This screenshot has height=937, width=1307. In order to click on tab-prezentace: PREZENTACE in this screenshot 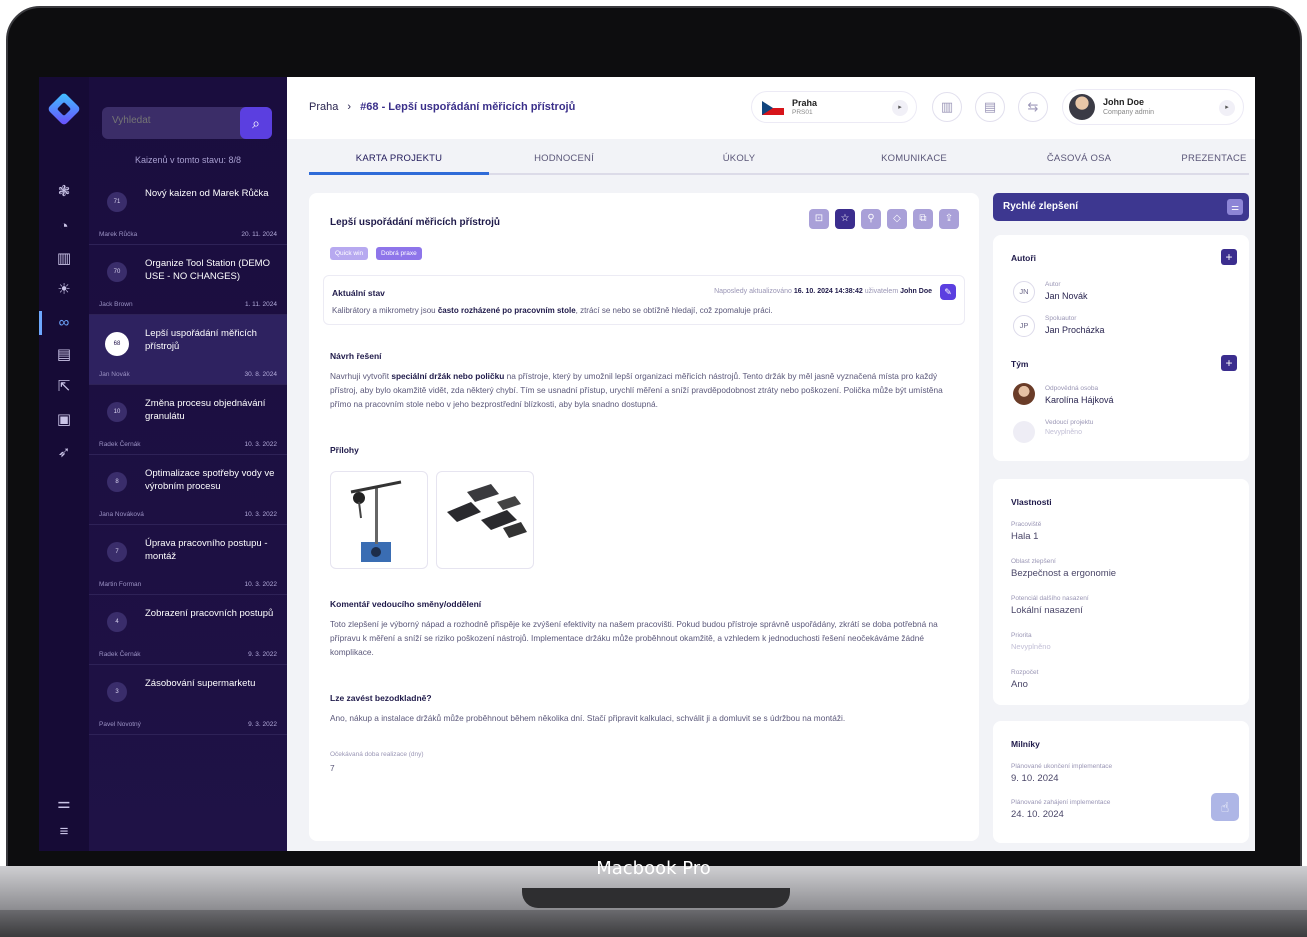, I will do `click(1197, 158)`.